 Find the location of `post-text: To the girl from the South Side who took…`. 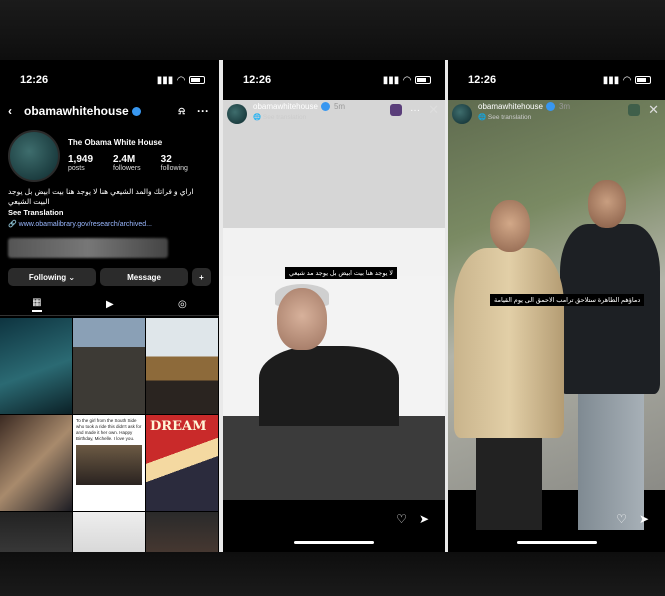

post-text: To the girl from the South Side who took… is located at coordinates (109, 429).